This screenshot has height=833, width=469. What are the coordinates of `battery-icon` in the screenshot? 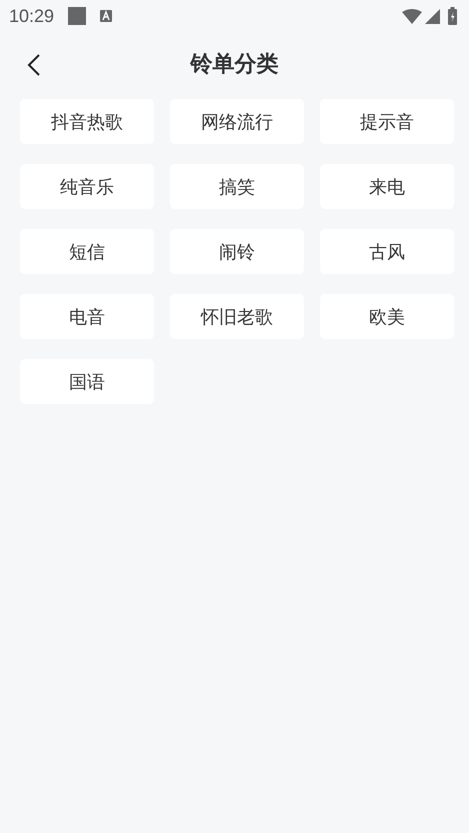 It's located at (452, 16).